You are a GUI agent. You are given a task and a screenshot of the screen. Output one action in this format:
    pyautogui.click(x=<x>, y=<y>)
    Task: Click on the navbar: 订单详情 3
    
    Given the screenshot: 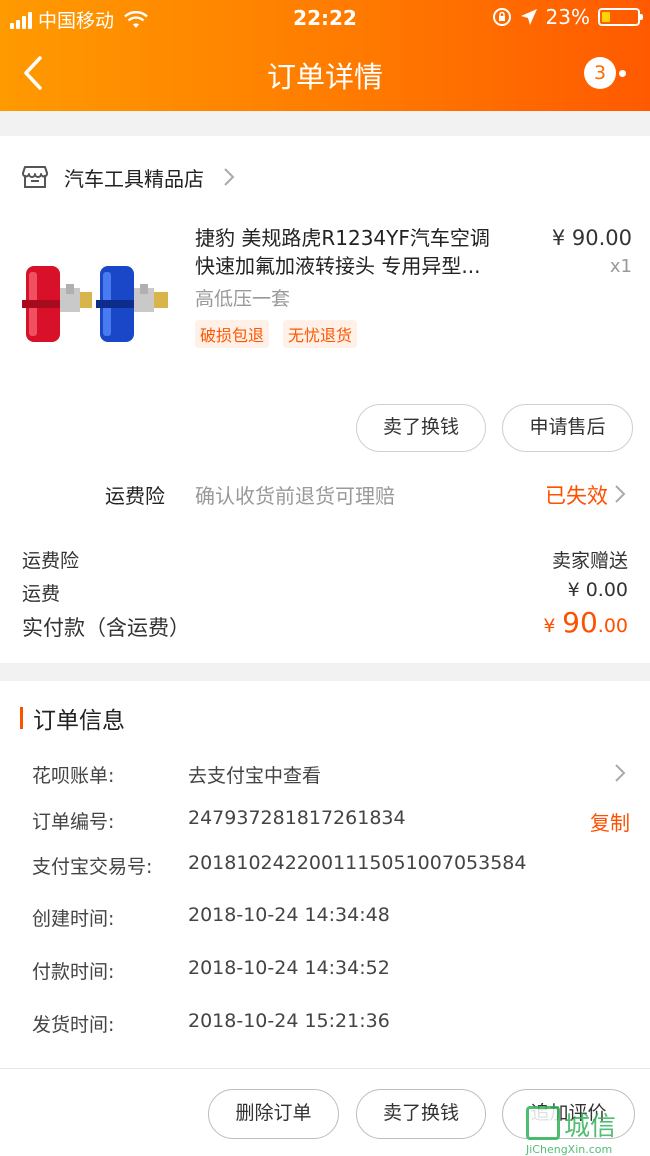 What is the action you would take?
    pyautogui.click(x=325, y=73)
    